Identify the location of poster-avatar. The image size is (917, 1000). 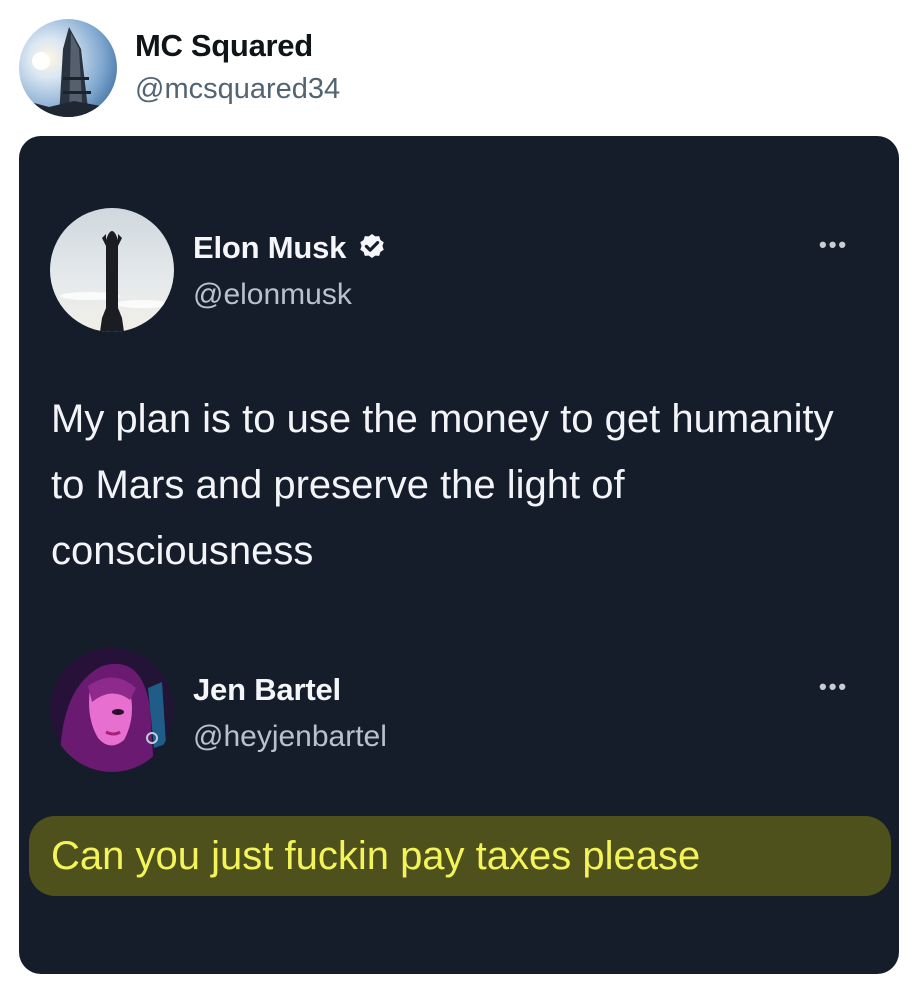
(68, 68).